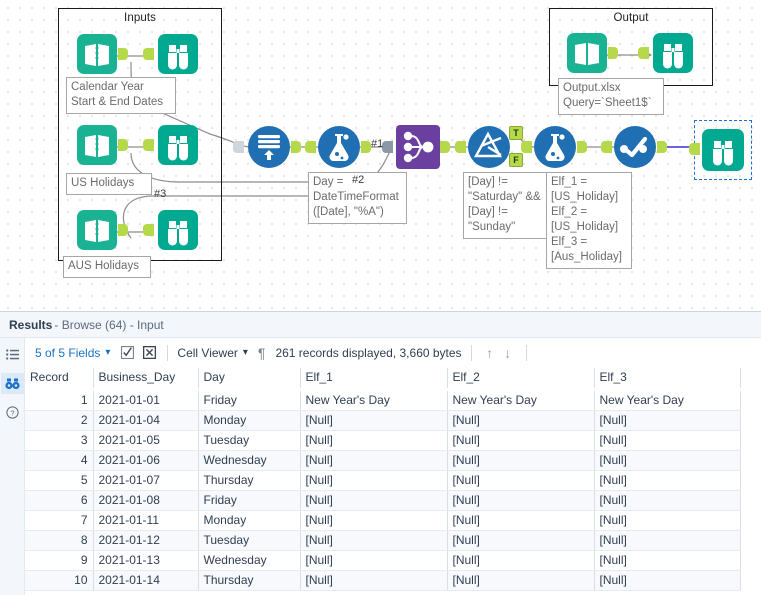 Image resolution: width=761 pixels, height=595 pixels. I want to click on clear-box-icon, so click(149, 352).